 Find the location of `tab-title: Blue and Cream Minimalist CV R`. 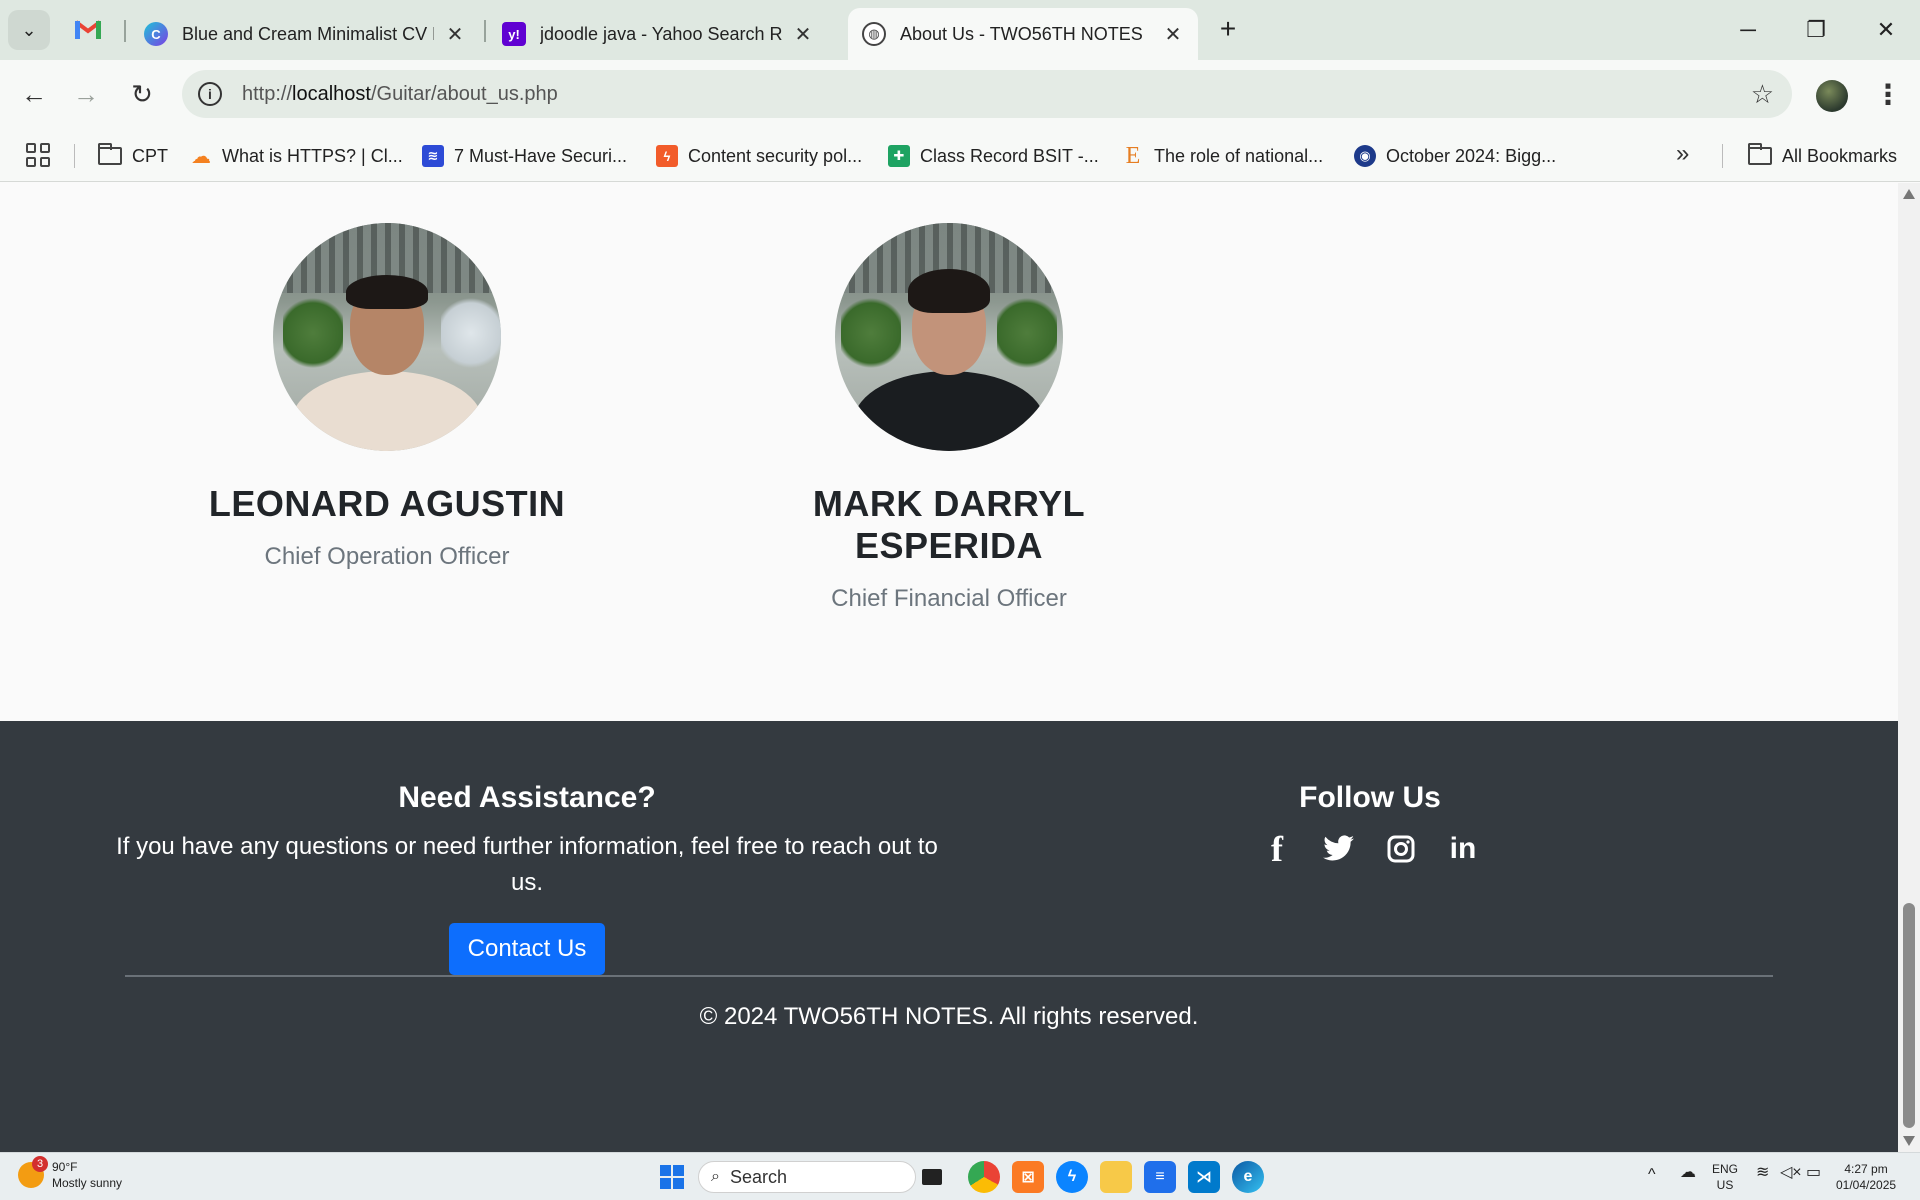

tab-title: Blue and Cream Minimalist CV R is located at coordinates (308, 33).